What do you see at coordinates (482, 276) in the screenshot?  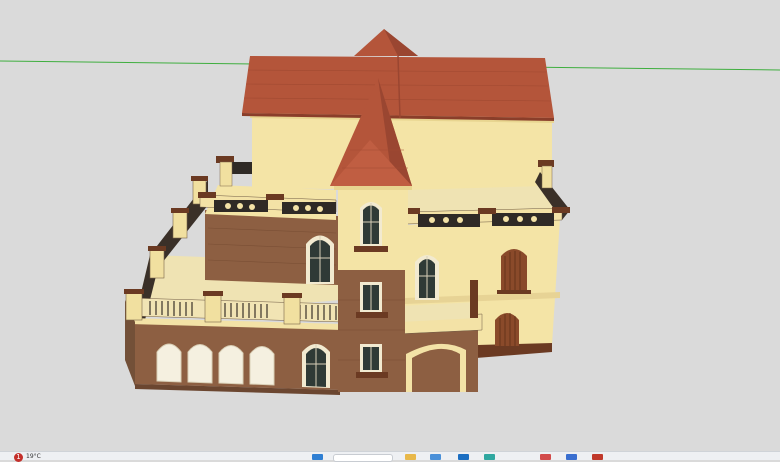 I see `right-wing` at bounding box center [482, 276].